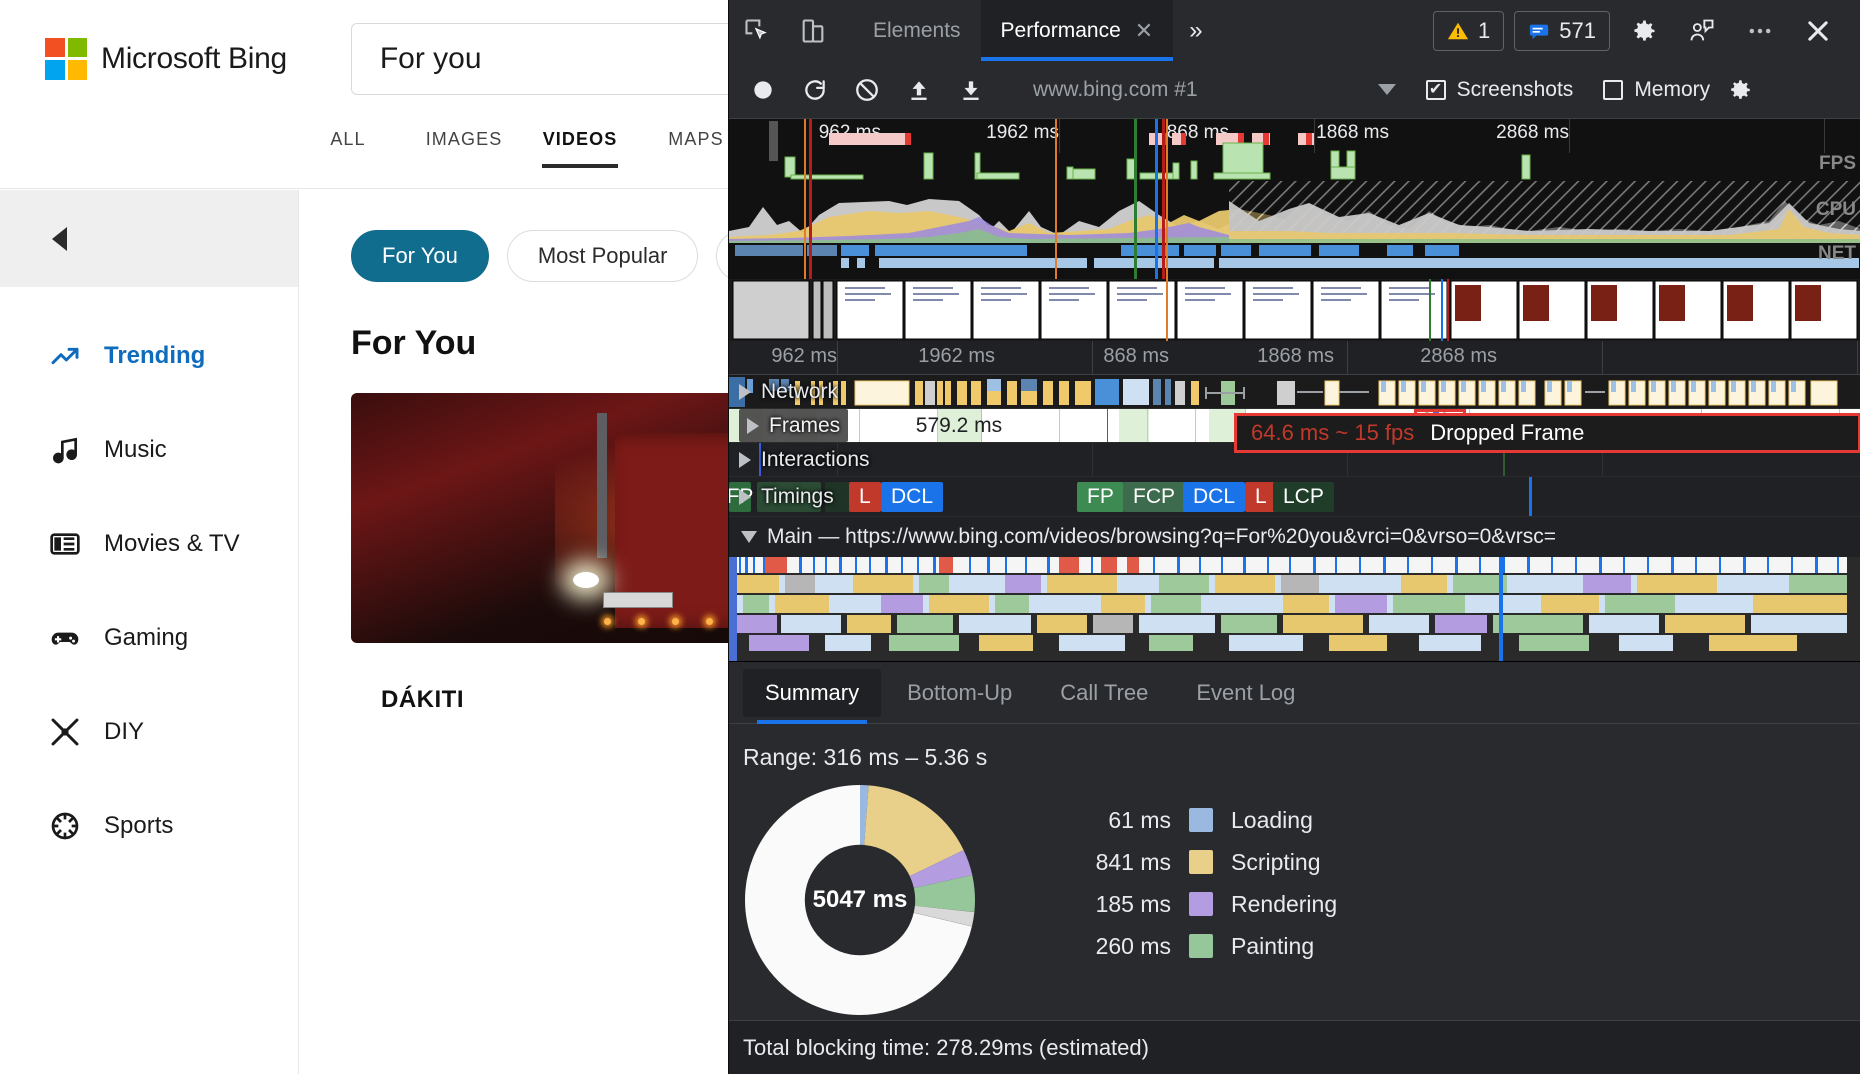 The image size is (1860, 1074). What do you see at coordinates (971, 90) in the screenshot?
I see `save-profile-button` at bounding box center [971, 90].